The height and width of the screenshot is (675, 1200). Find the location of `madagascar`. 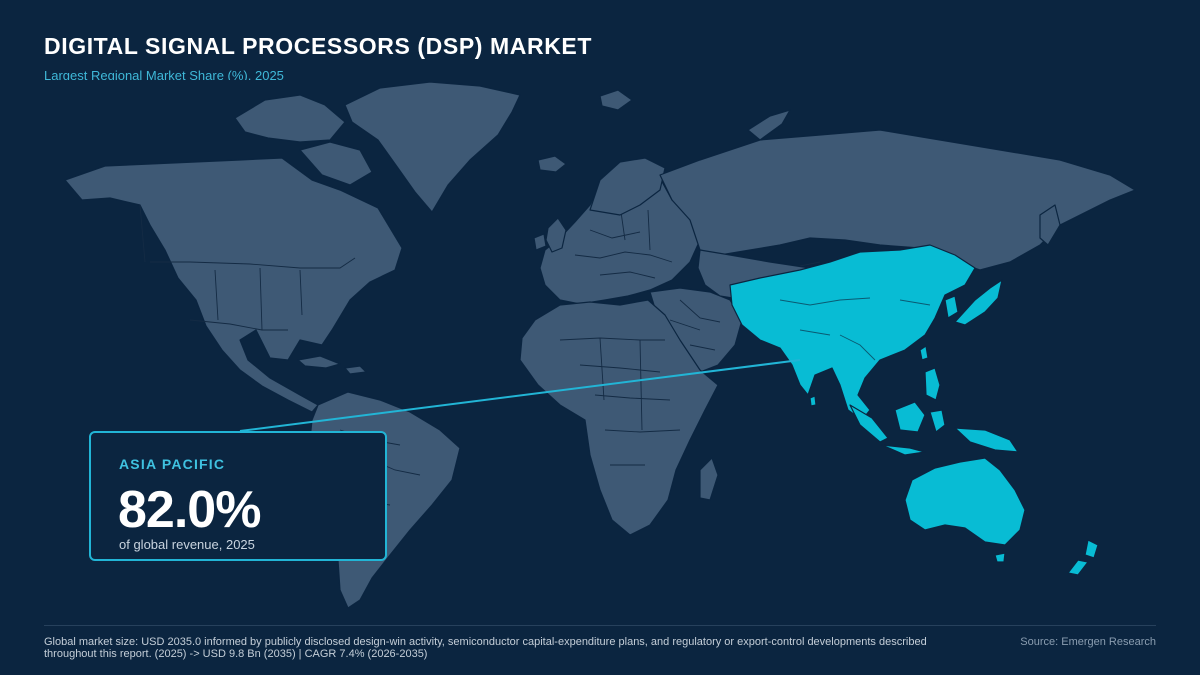

madagascar is located at coordinates (709, 479).